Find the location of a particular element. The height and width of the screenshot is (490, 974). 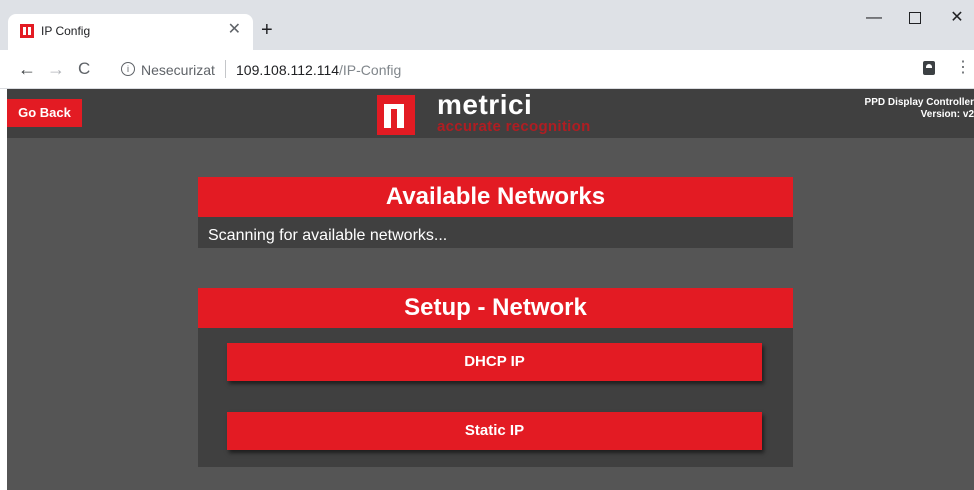

back-arrow-icon: ← is located at coordinates (27, 69).